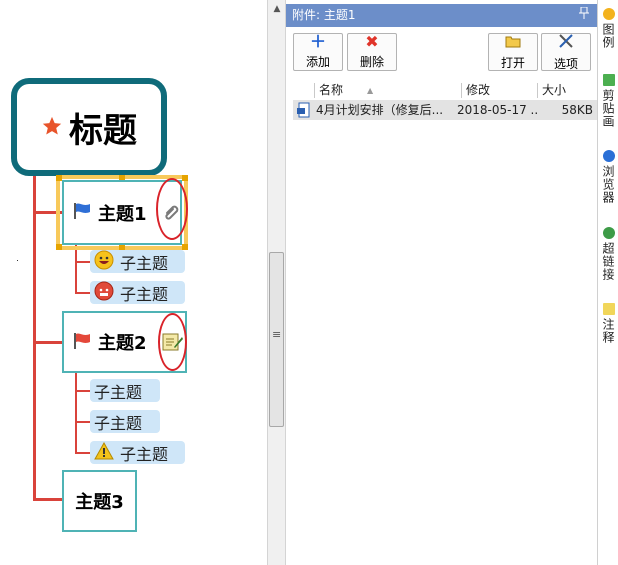 This screenshot has height=565, width=618. What do you see at coordinates (608, 101) in the screenshot?
I see `tab-clipart: 剪贴画` at bounding box center [608, 101].